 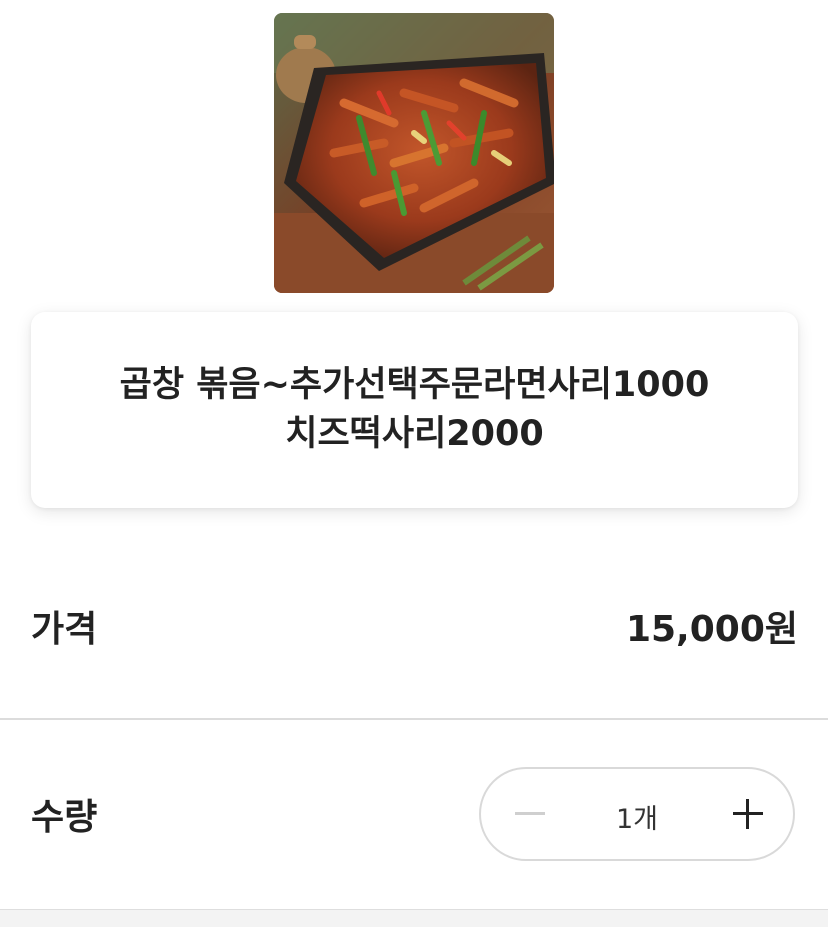 I want to click on price-value: 15,000원, so click(x=711, y=629).